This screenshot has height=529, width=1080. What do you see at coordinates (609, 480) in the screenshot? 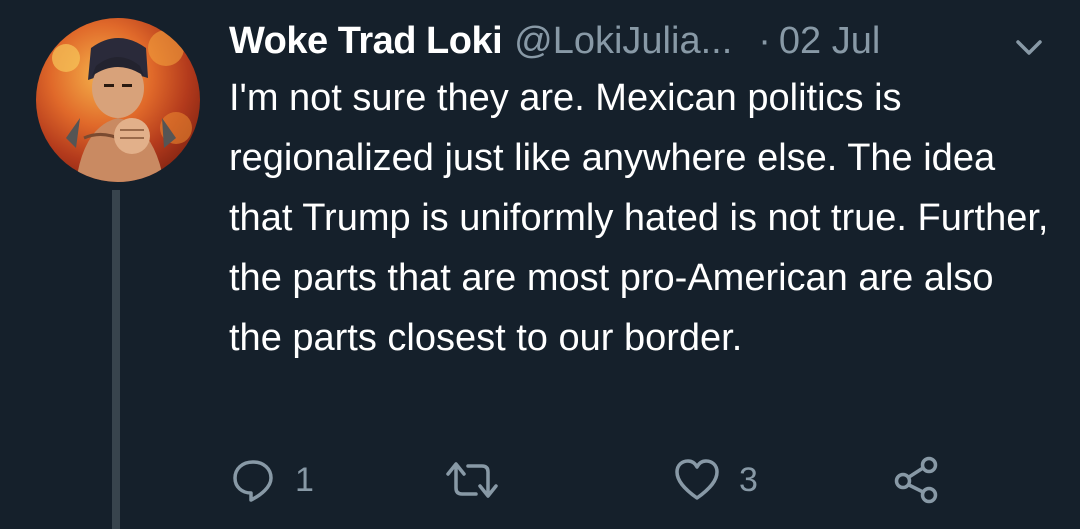
I see `tweet-actions: 1 3` at bounding box center [609, 480].